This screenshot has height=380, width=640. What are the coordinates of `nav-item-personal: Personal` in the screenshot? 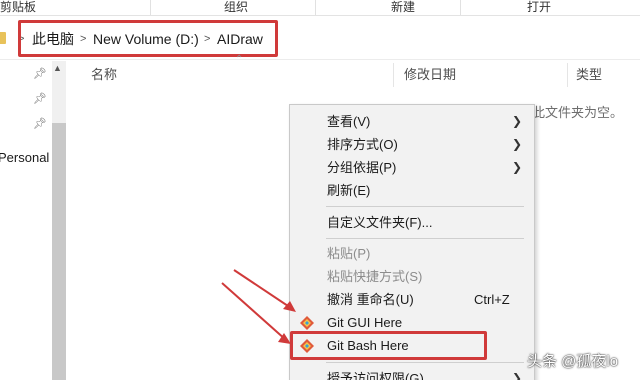 It's located at (24, 157).